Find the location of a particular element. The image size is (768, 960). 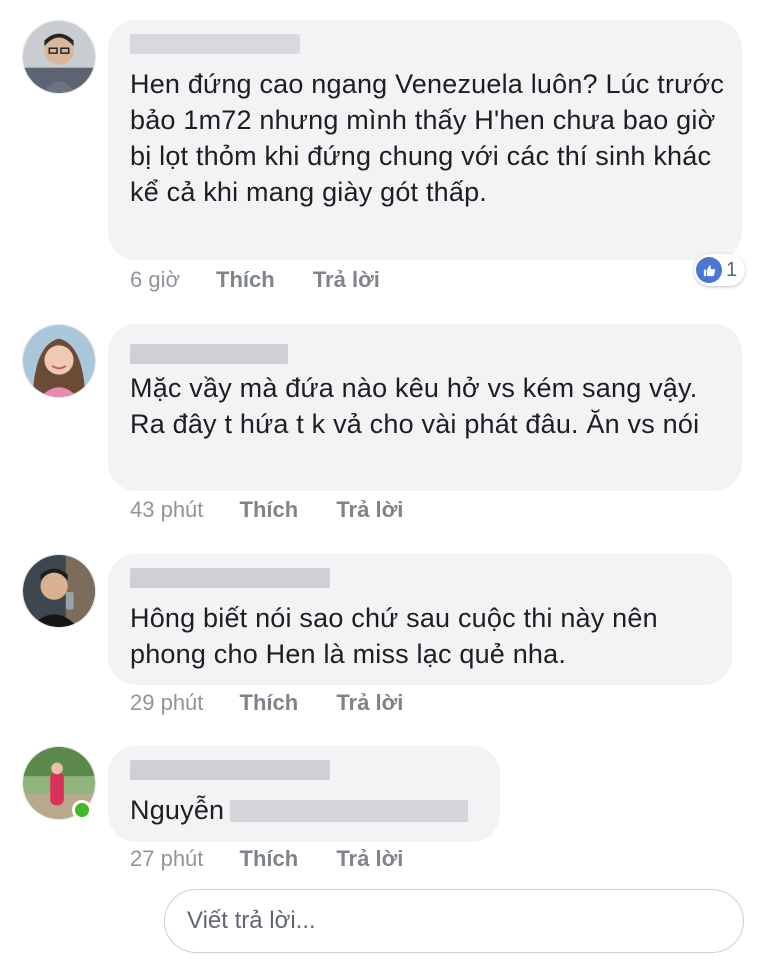

mention-redacted is located at coordinates (349, 811).